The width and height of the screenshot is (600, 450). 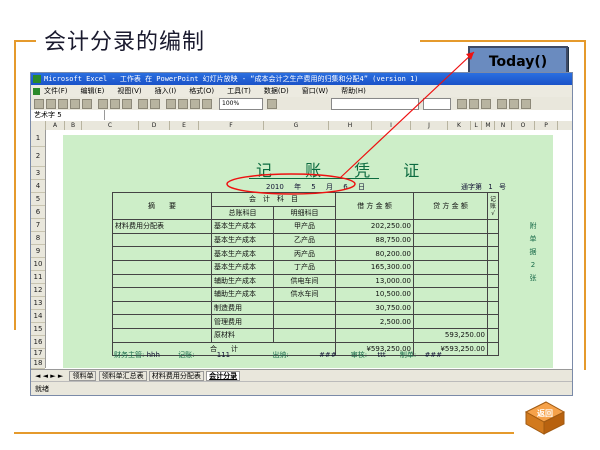 I want to click on date-highlight-ellipse, so click(x=291, y=184).